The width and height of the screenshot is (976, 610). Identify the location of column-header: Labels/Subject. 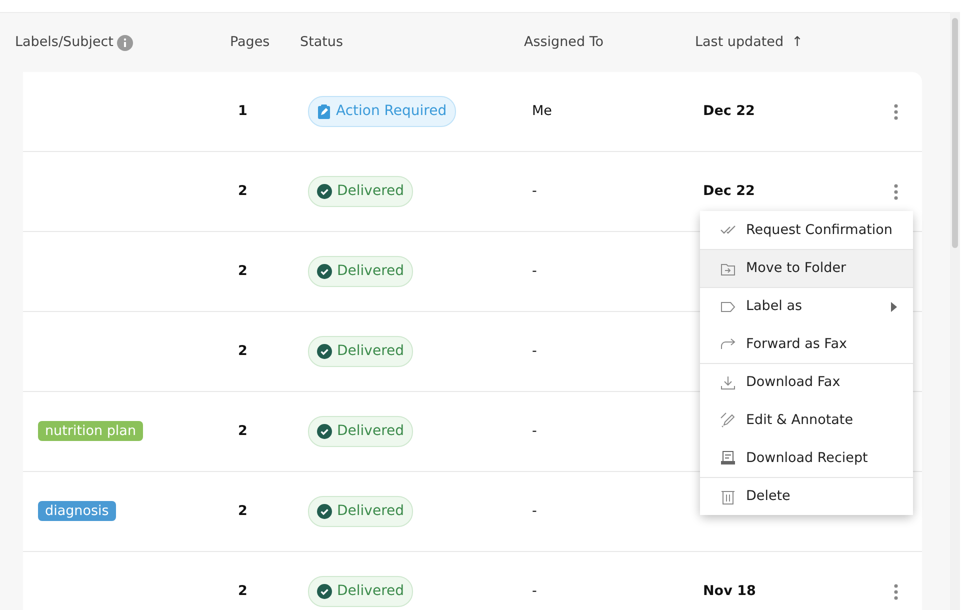
(64, 42).